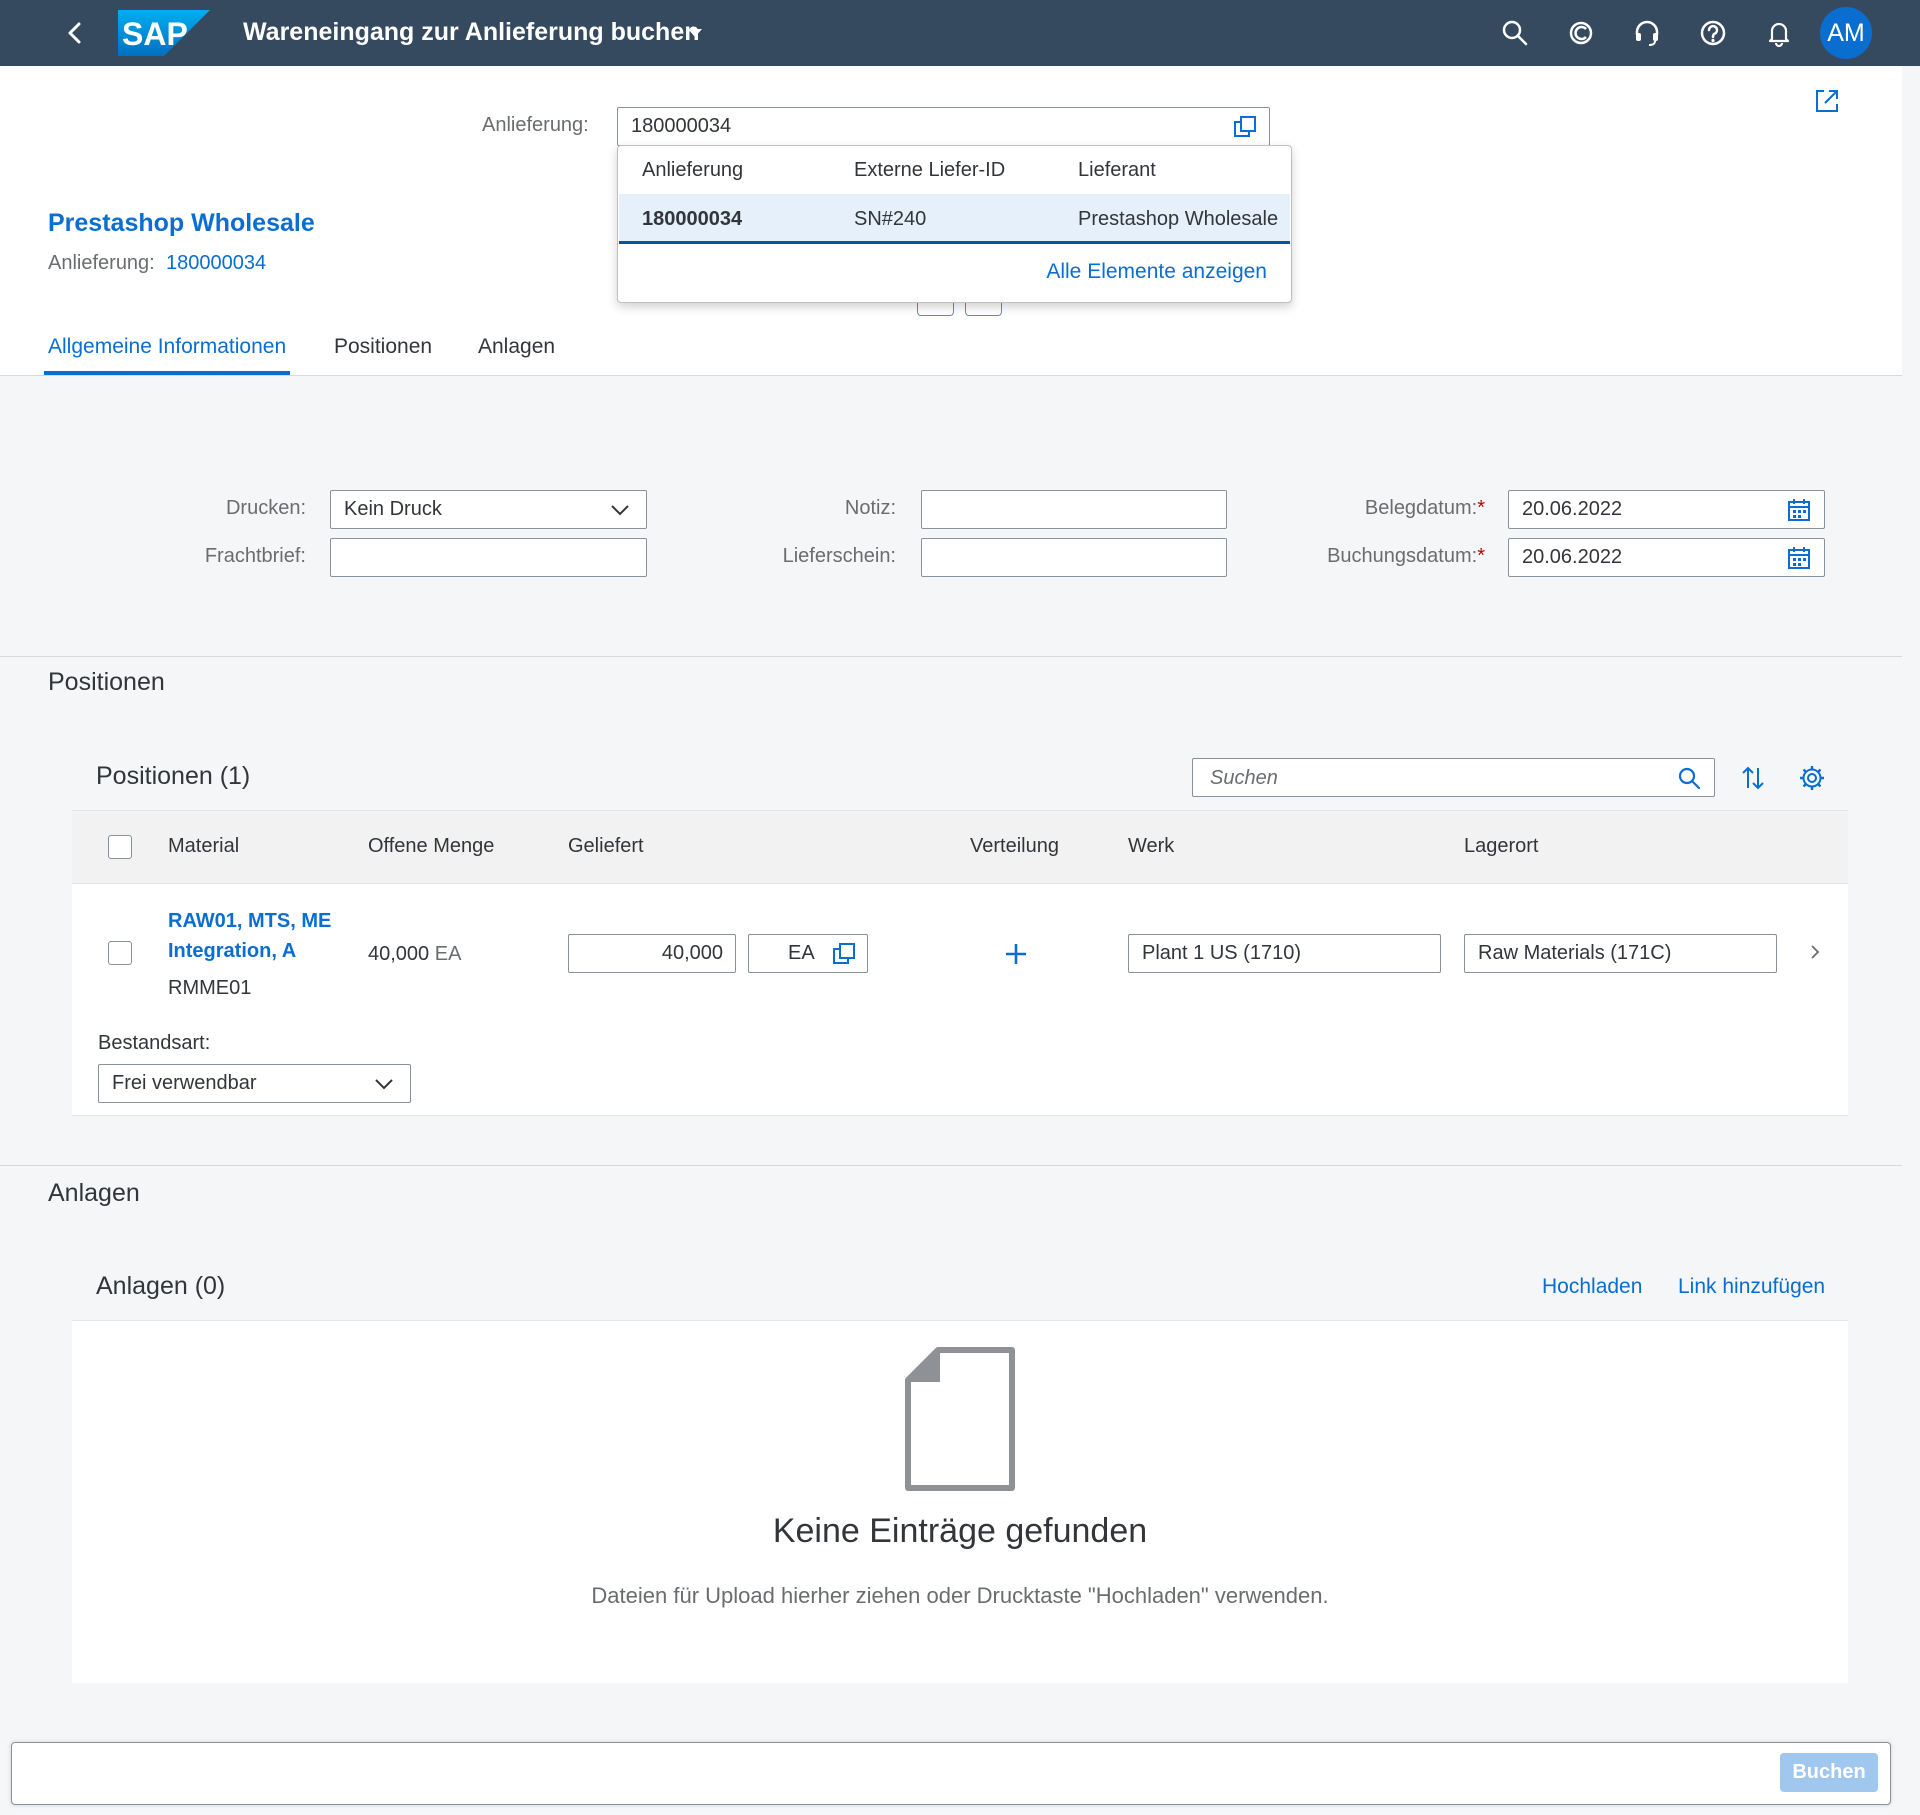 This screenshot has width=1920, height=1815. I want to click on material-name-line2: Integration, A, so click(232, 951).